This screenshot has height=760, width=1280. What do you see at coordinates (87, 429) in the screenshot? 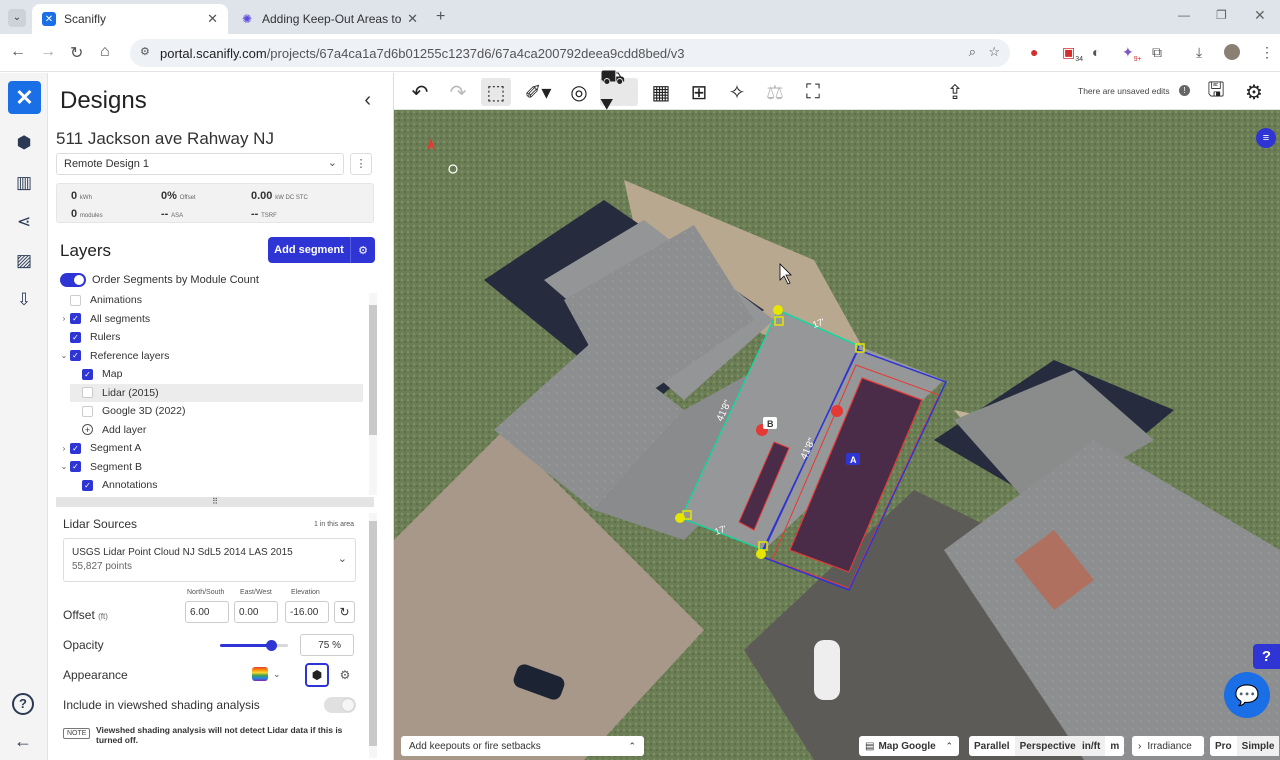
I see `add-layer-icon: +` at bounding box center [87, 429].